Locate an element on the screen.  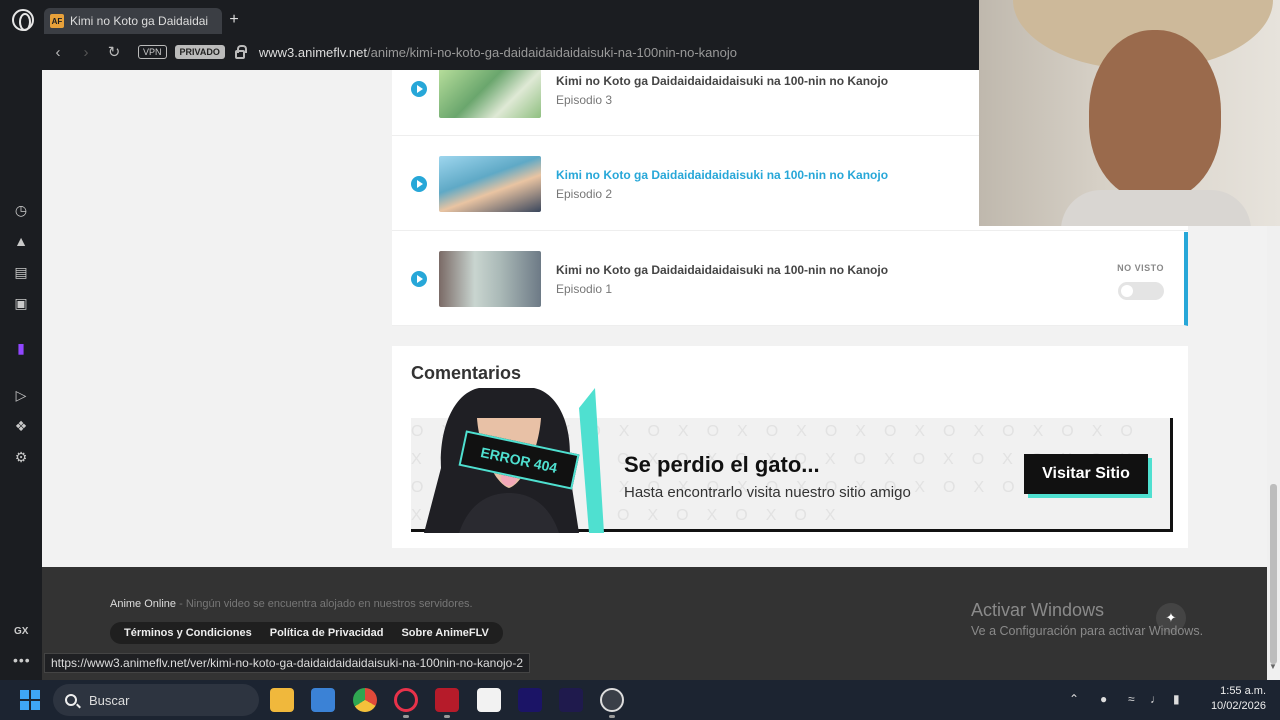
browser-tab: AF Kimi no Koto ga Daidaidai is located at coordinates (133, 21).